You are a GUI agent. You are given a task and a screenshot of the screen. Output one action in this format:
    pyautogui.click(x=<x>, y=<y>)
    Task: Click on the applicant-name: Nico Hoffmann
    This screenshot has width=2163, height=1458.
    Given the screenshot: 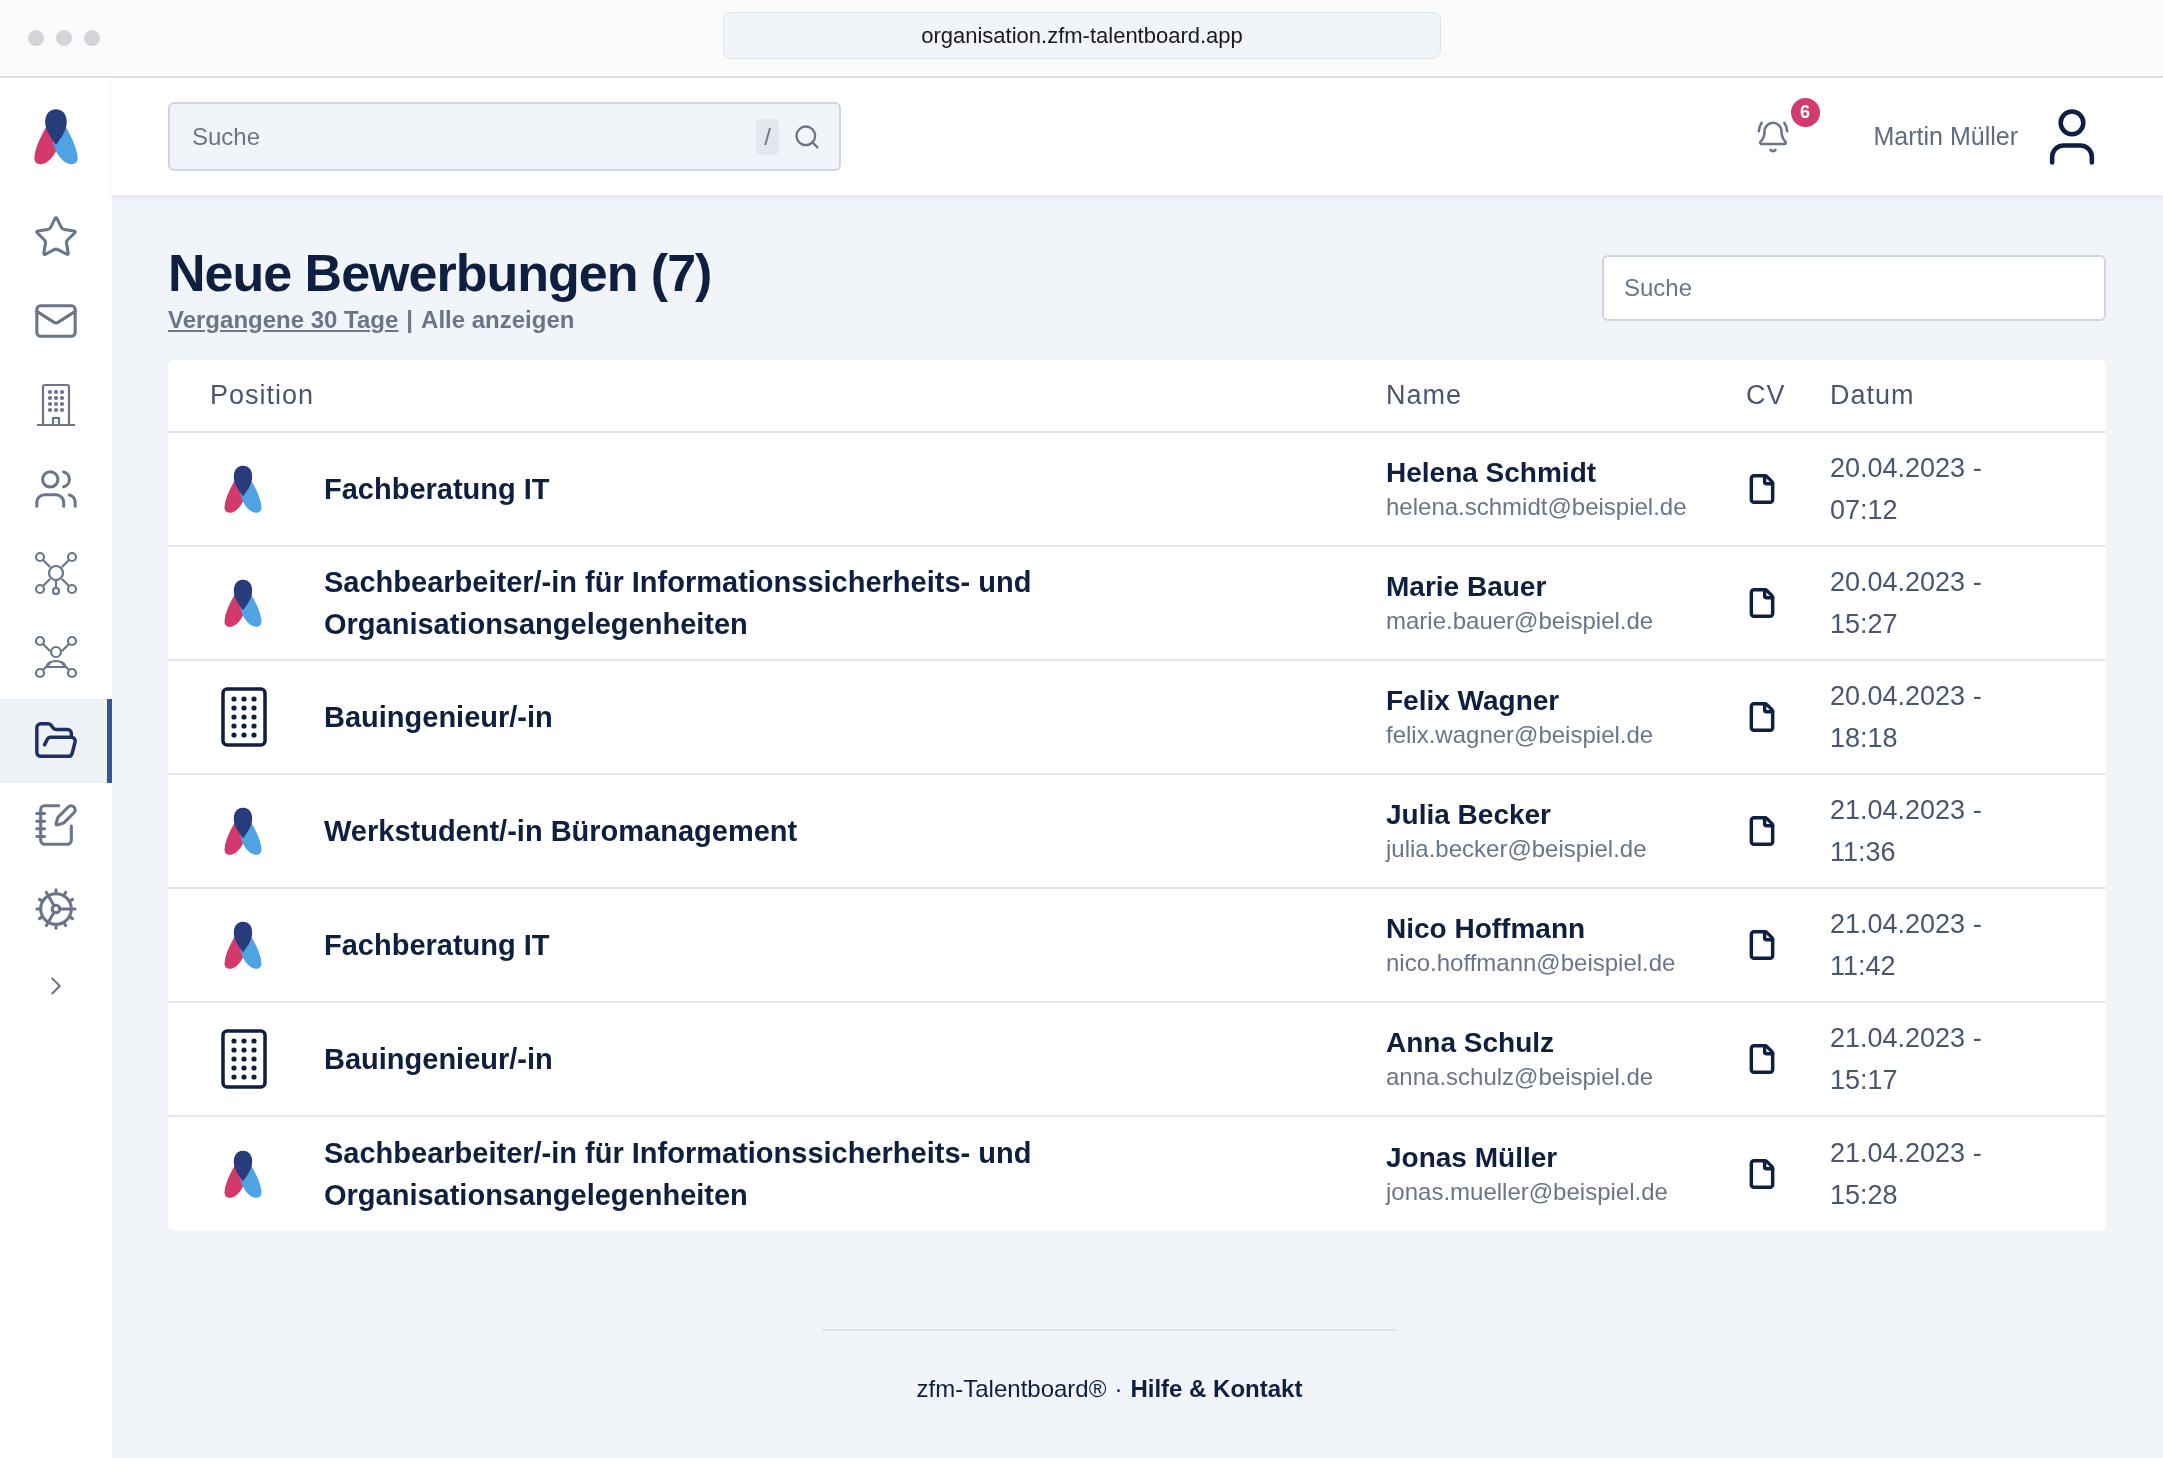 What is the action you would take?
    pyautogui.click(x=1531, y=929)
    